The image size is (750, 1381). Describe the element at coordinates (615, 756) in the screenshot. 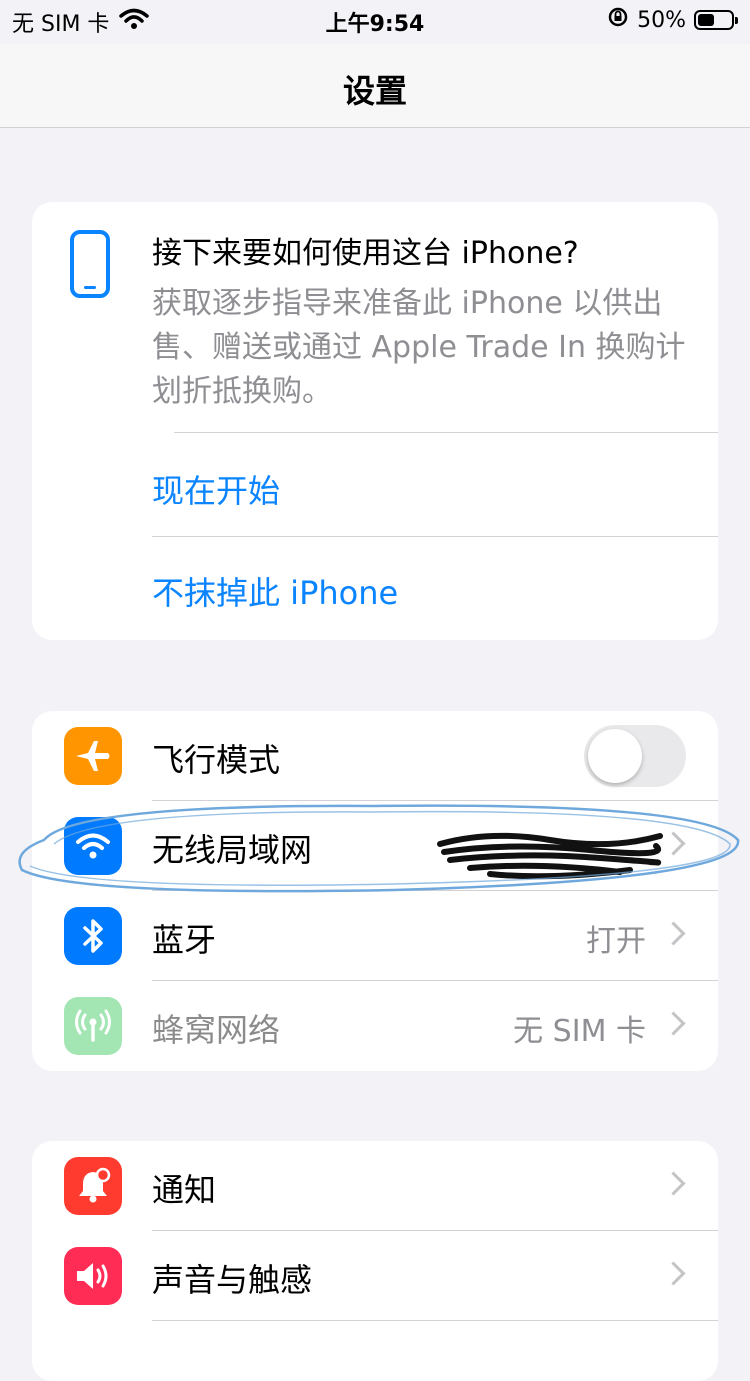

I see `toggle-knob` at that location.